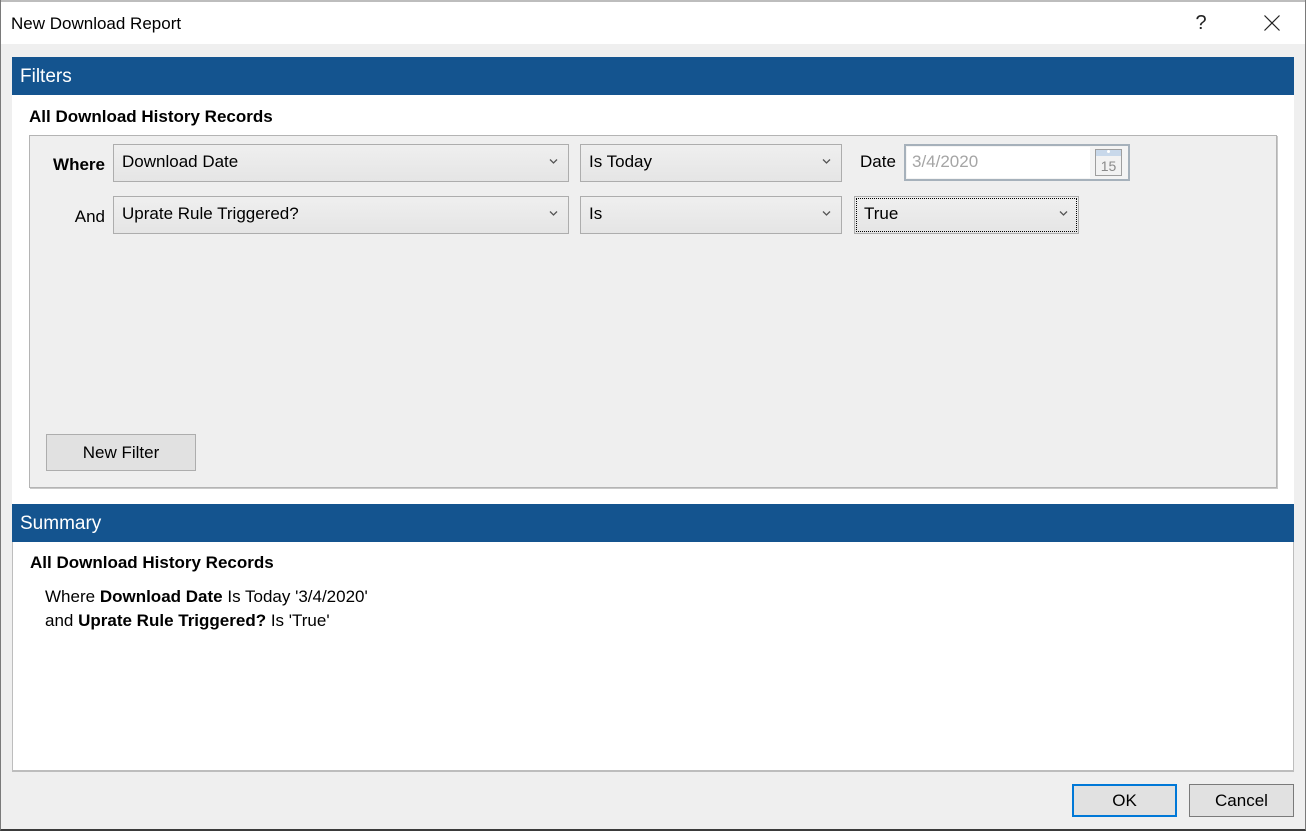  I want to click on filter-row-2-value-select: True, so click(966, 215).